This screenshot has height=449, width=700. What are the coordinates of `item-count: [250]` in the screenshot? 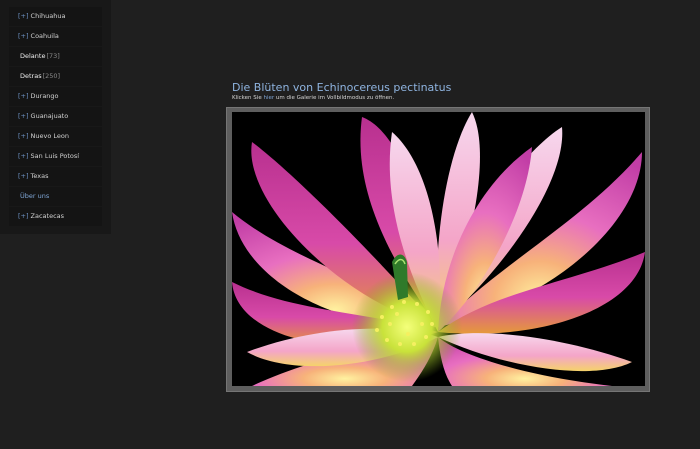 It's located at (51, 76).